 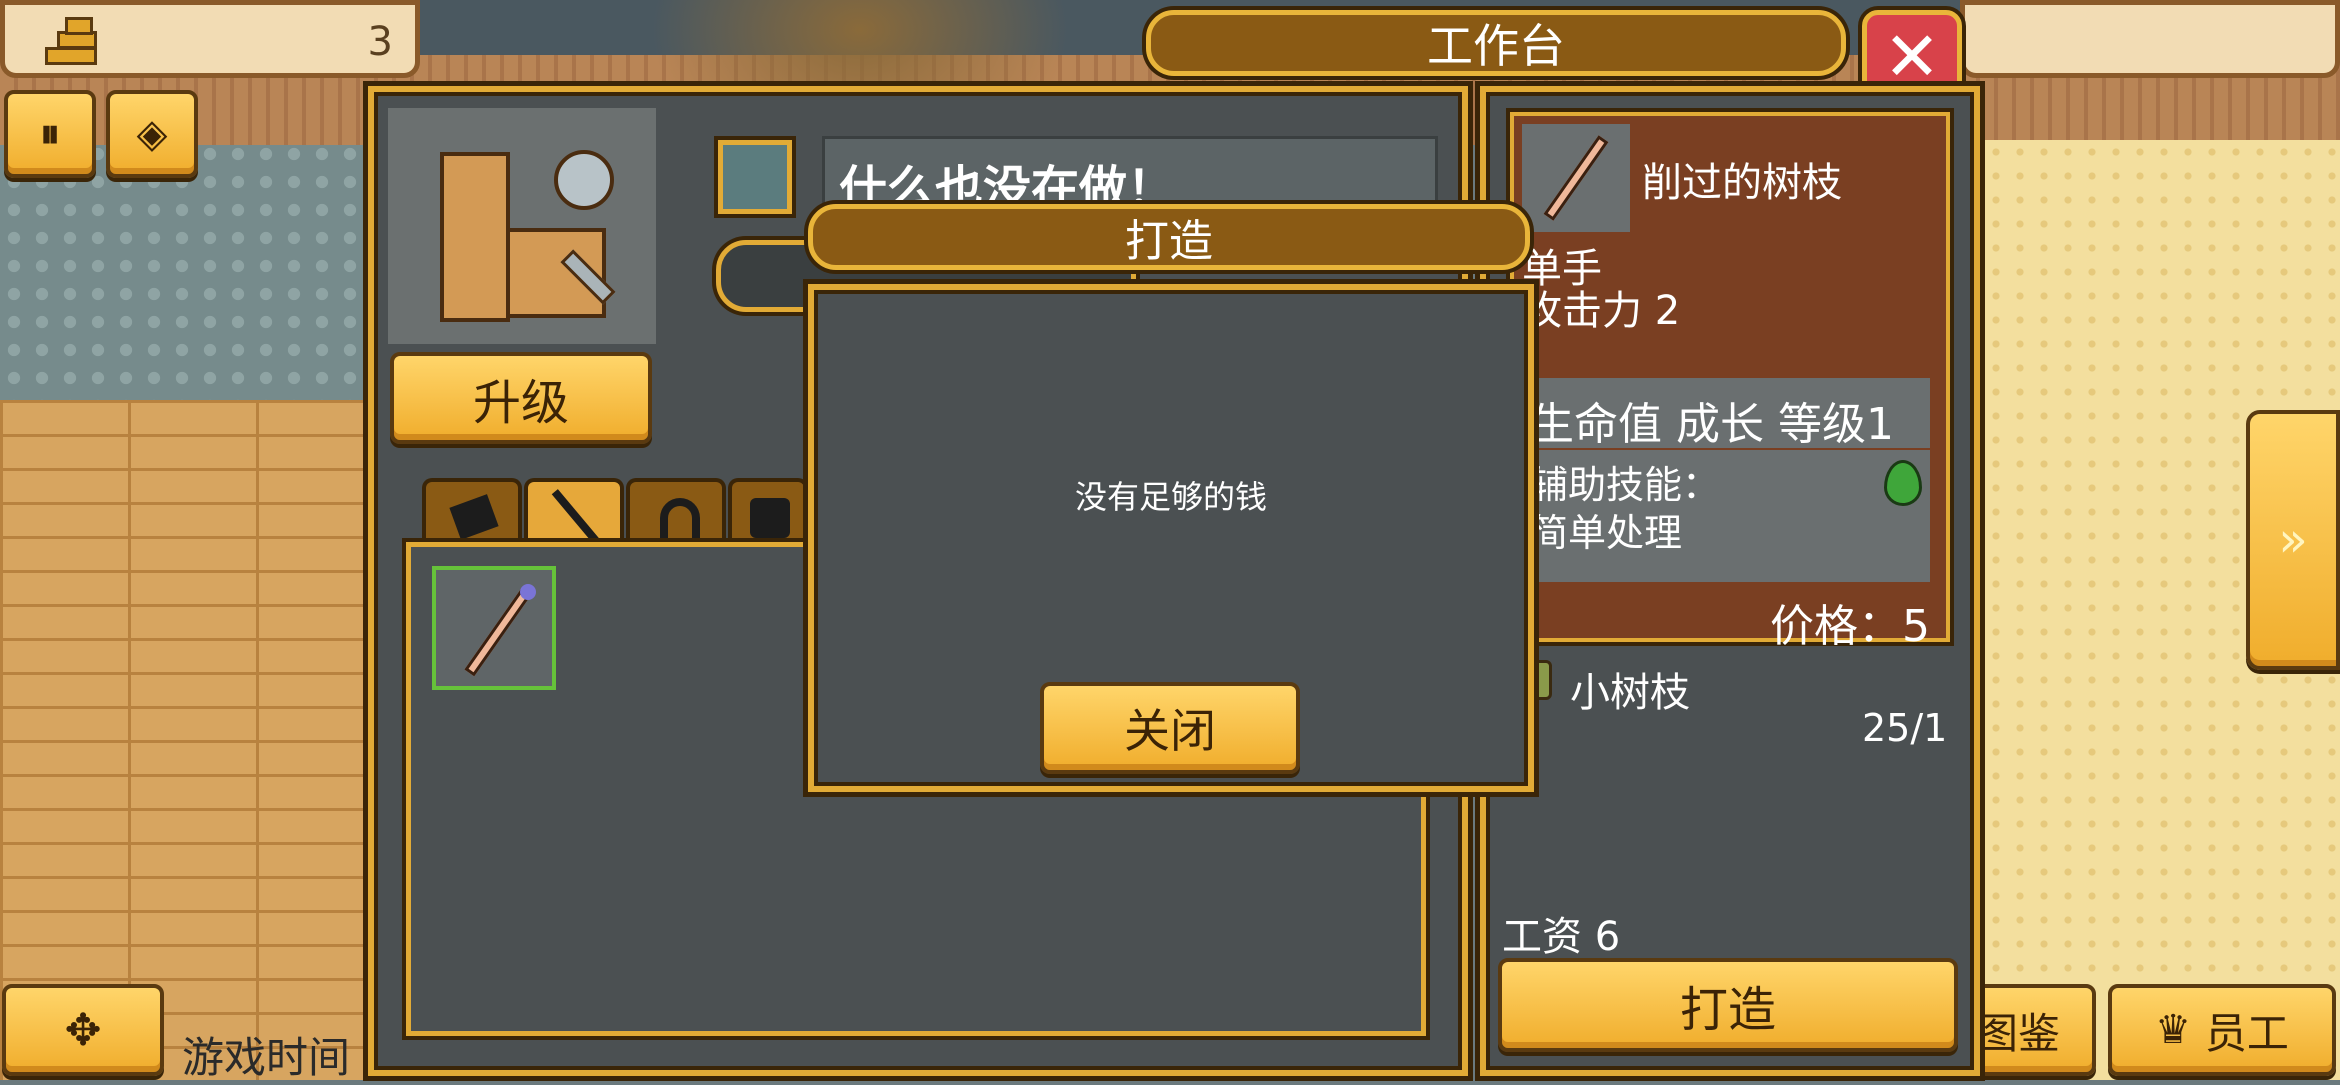 I want to click on status-indicator, so click(x=755, y=177).